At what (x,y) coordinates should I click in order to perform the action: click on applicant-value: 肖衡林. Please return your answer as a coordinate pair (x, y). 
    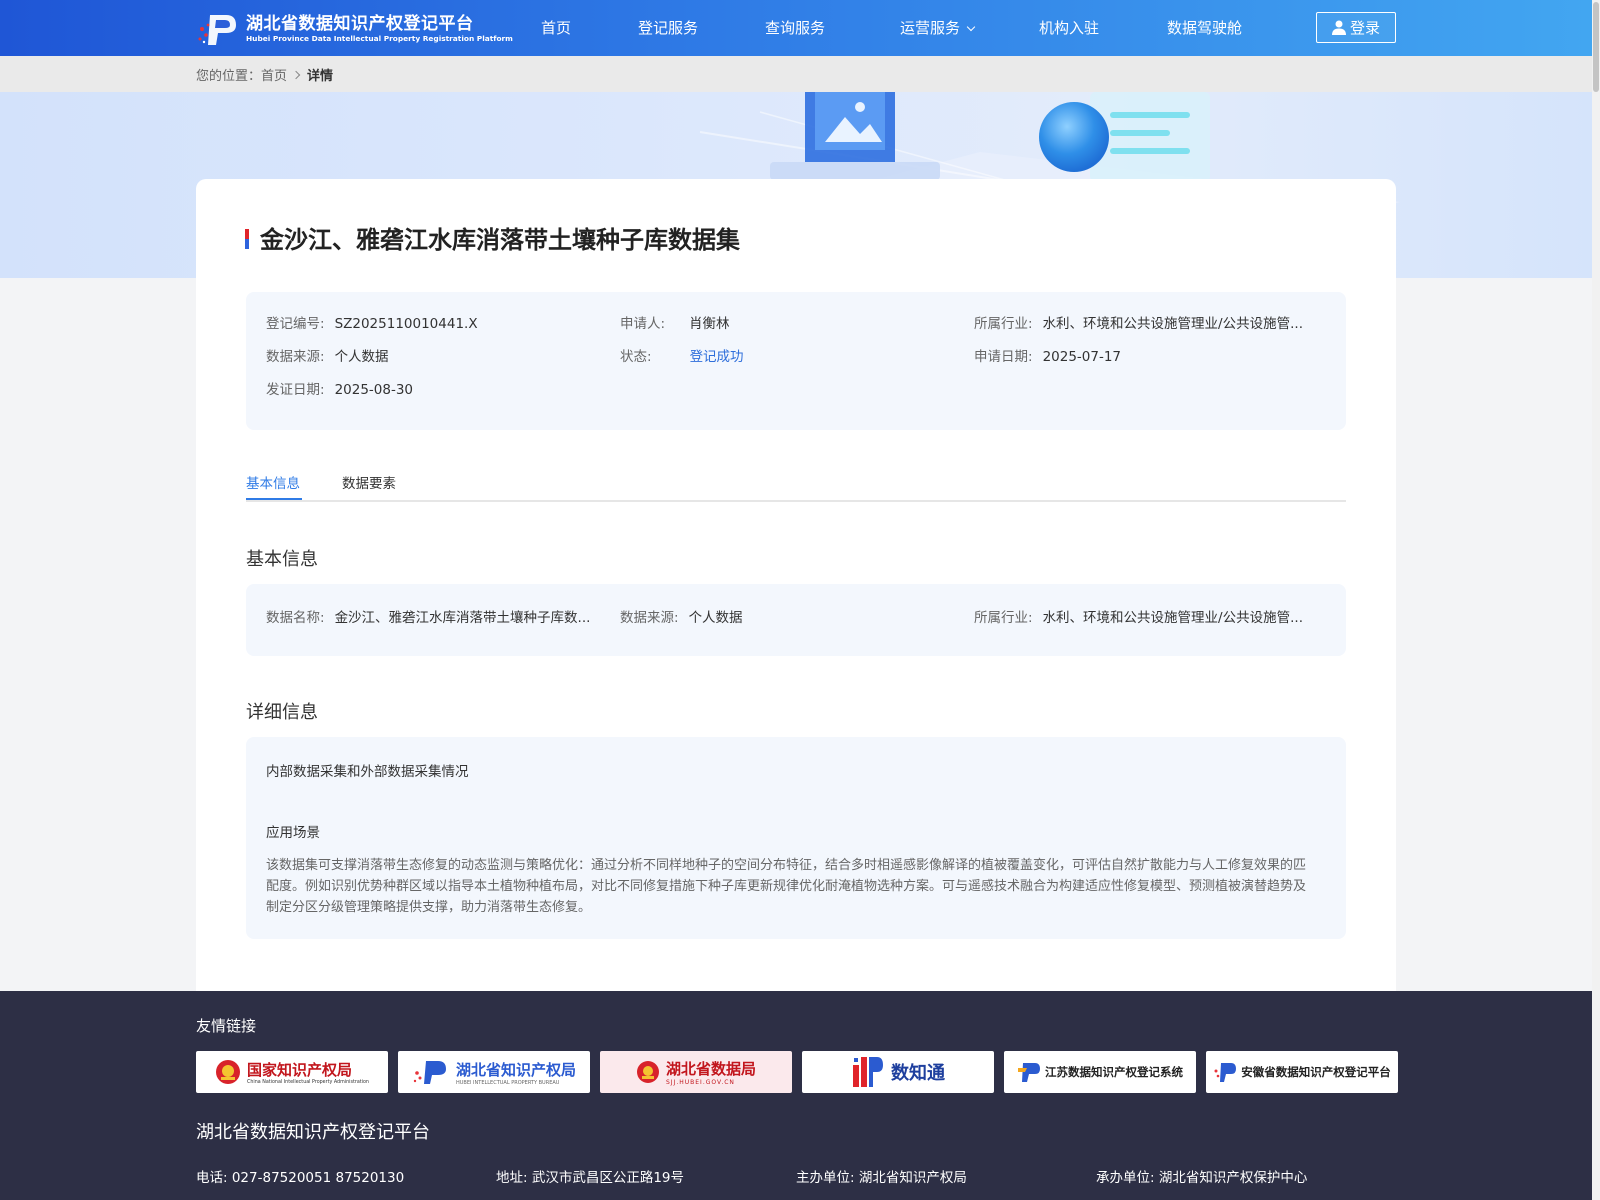
    Looking at the image, I should click on (709, 324).